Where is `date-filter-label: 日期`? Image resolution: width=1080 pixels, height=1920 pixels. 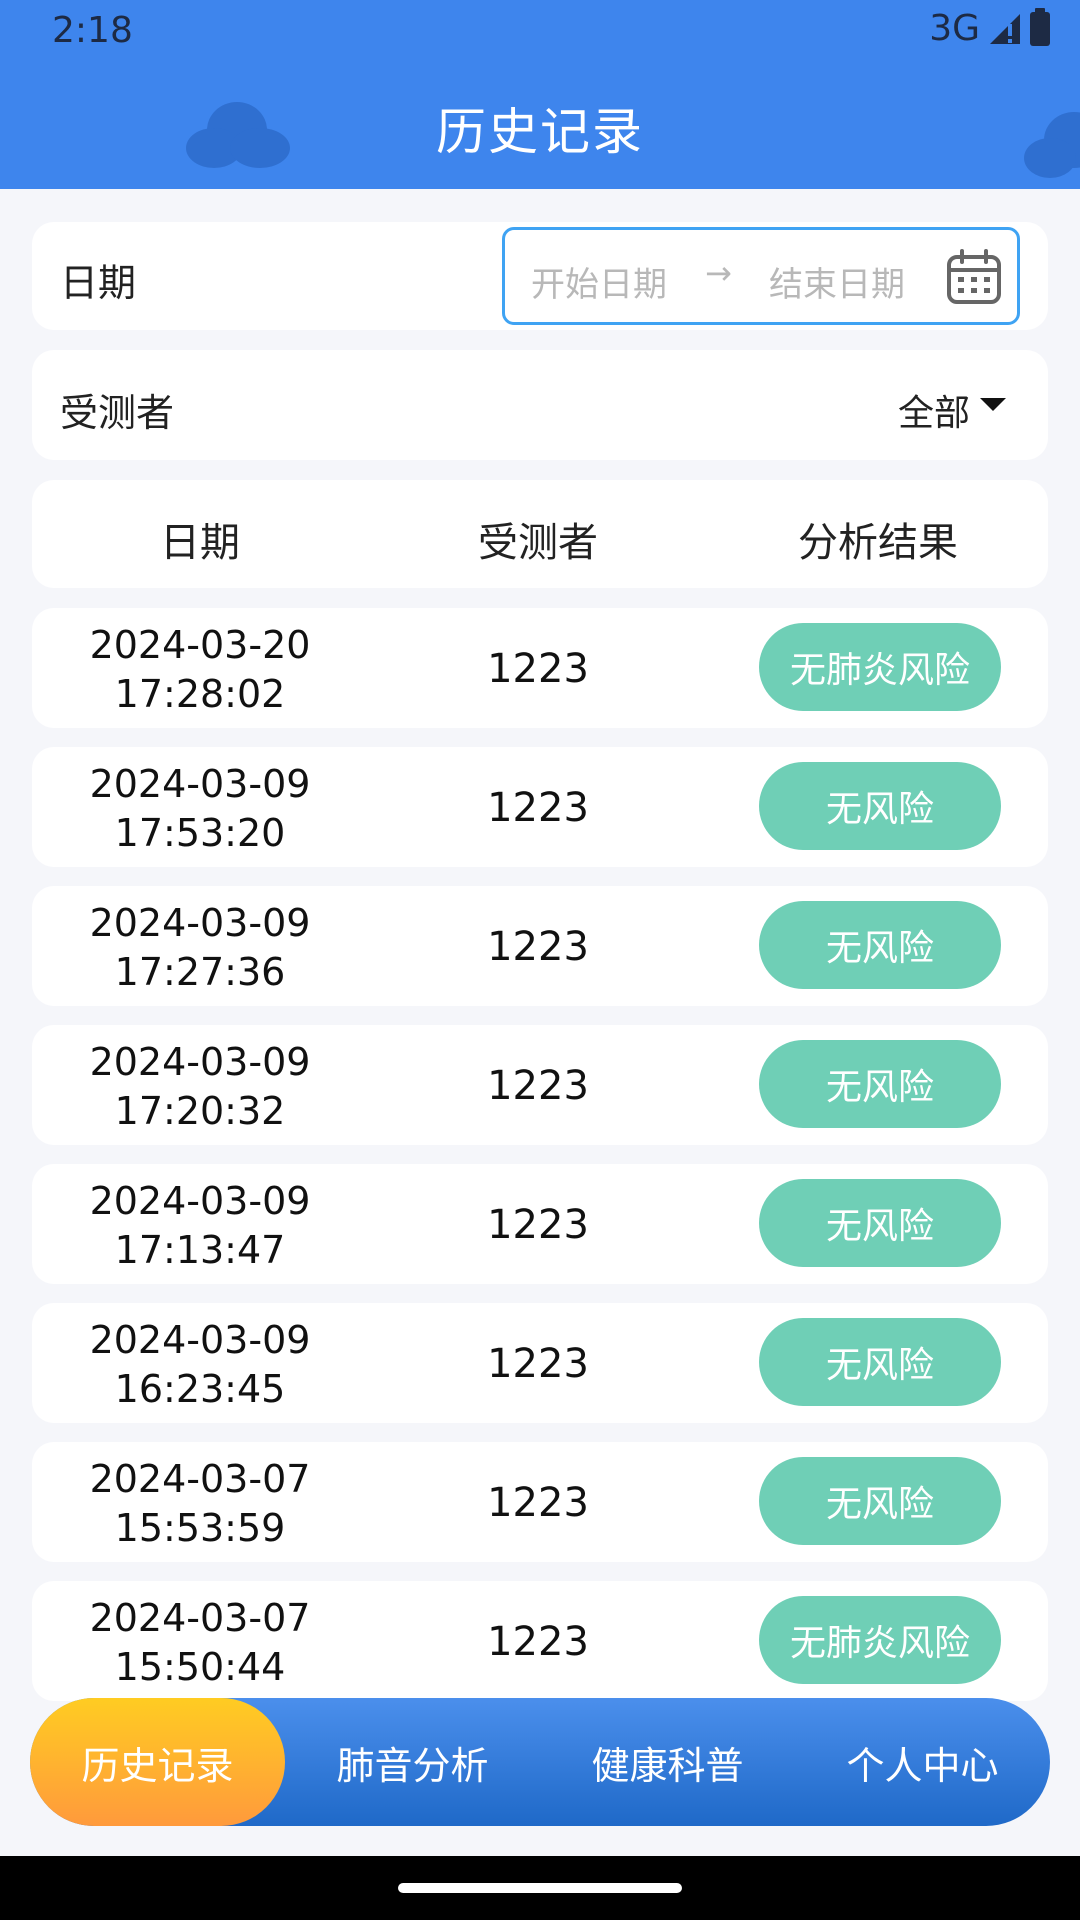 date-filter-label: 日期 is located at coordinates (98, 283).